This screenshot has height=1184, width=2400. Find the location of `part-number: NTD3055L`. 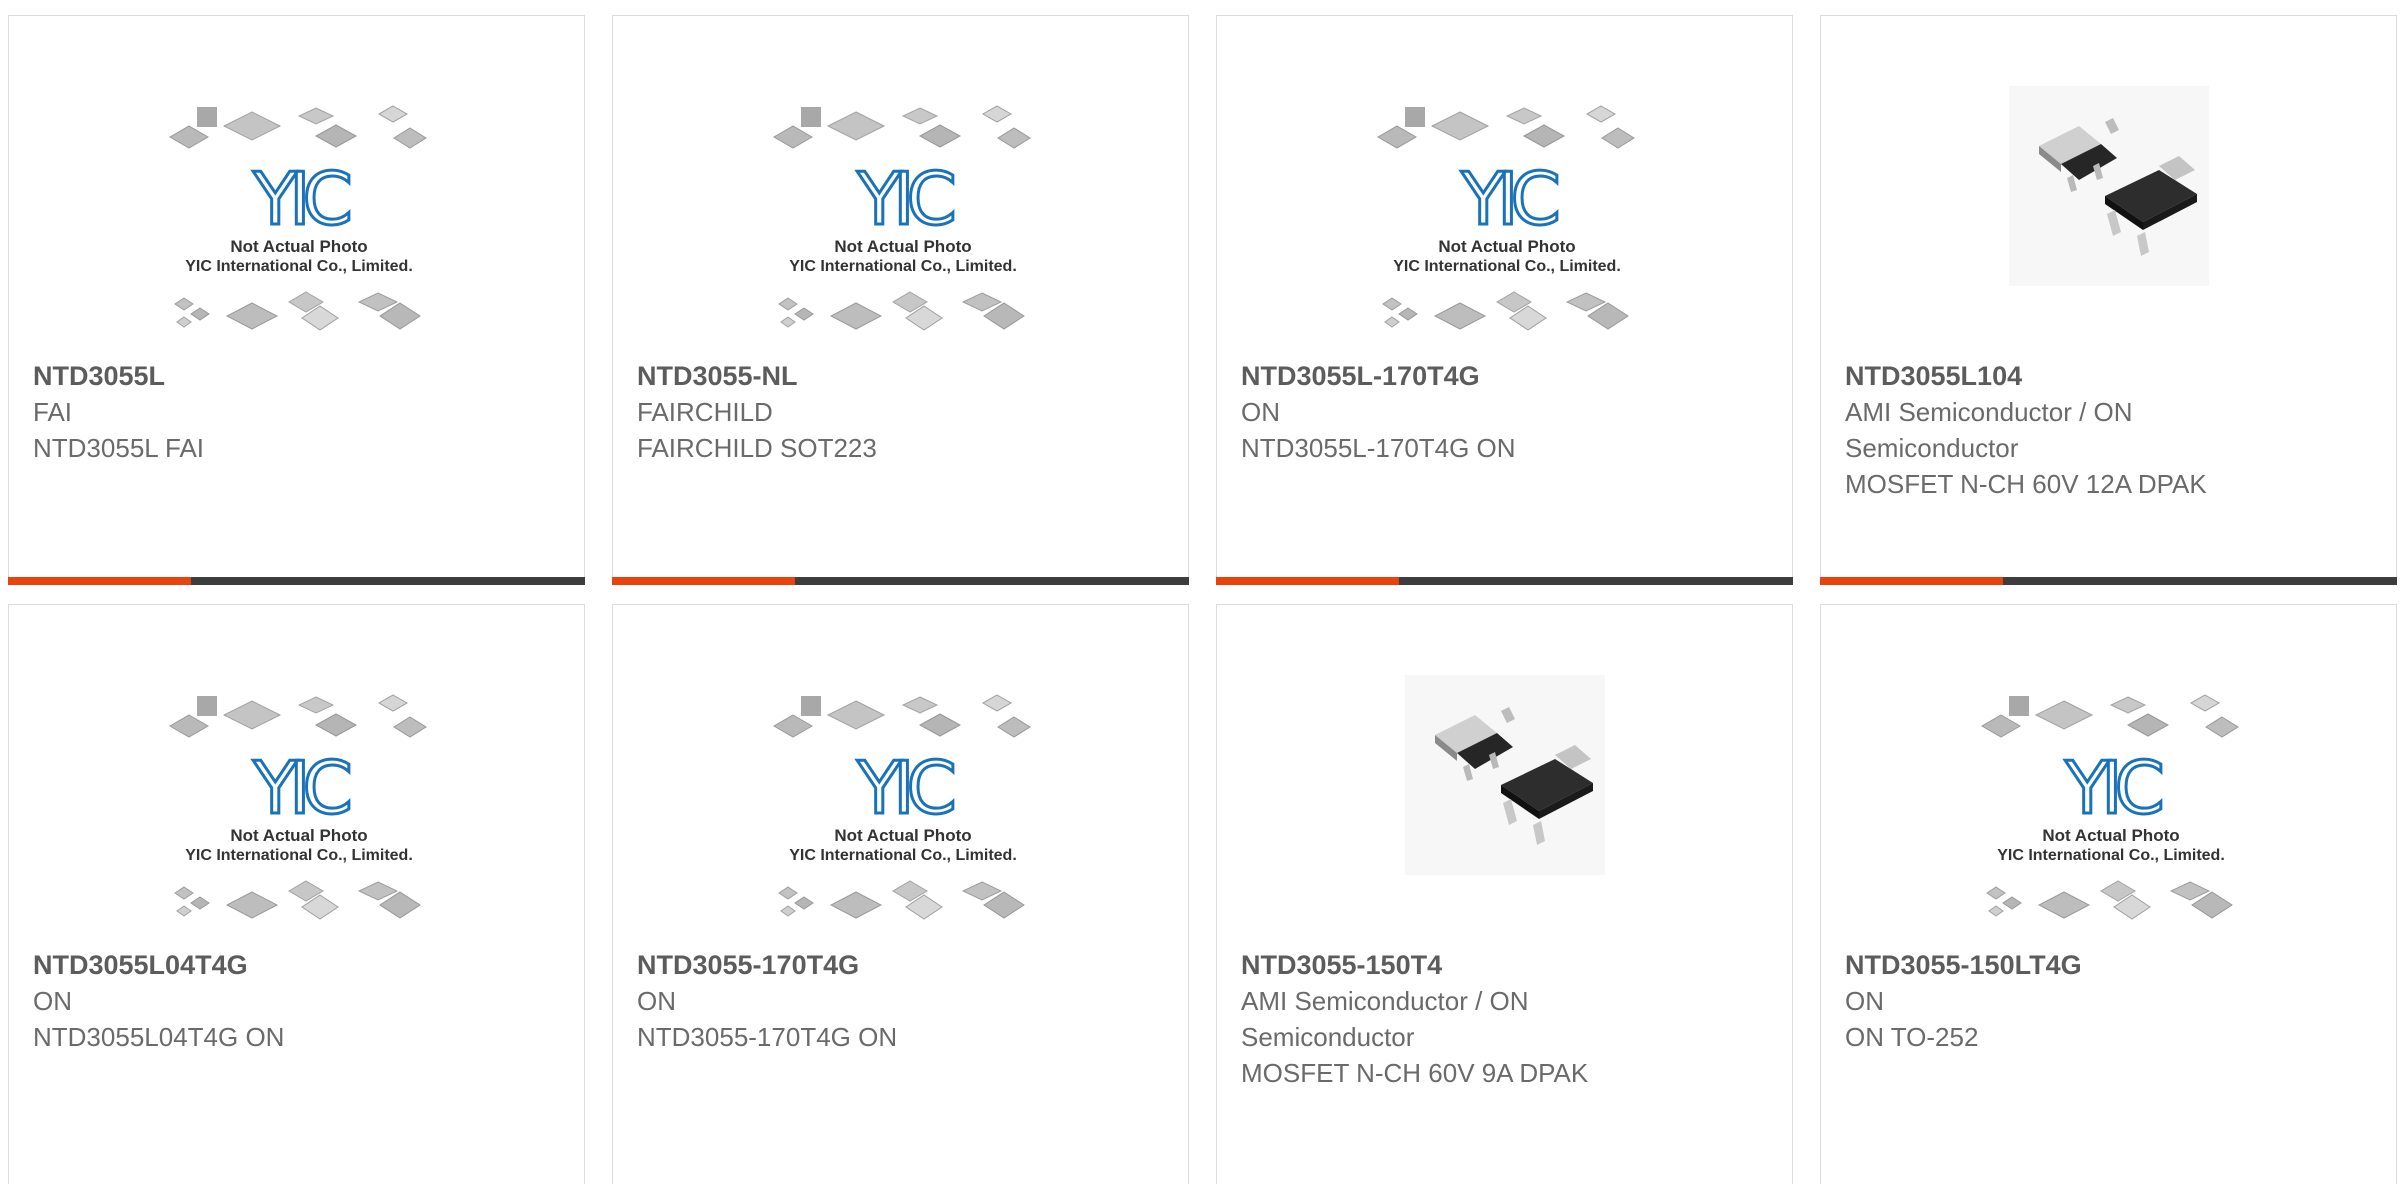

part-number: NTD3055L is located at coordinates (296, 376).